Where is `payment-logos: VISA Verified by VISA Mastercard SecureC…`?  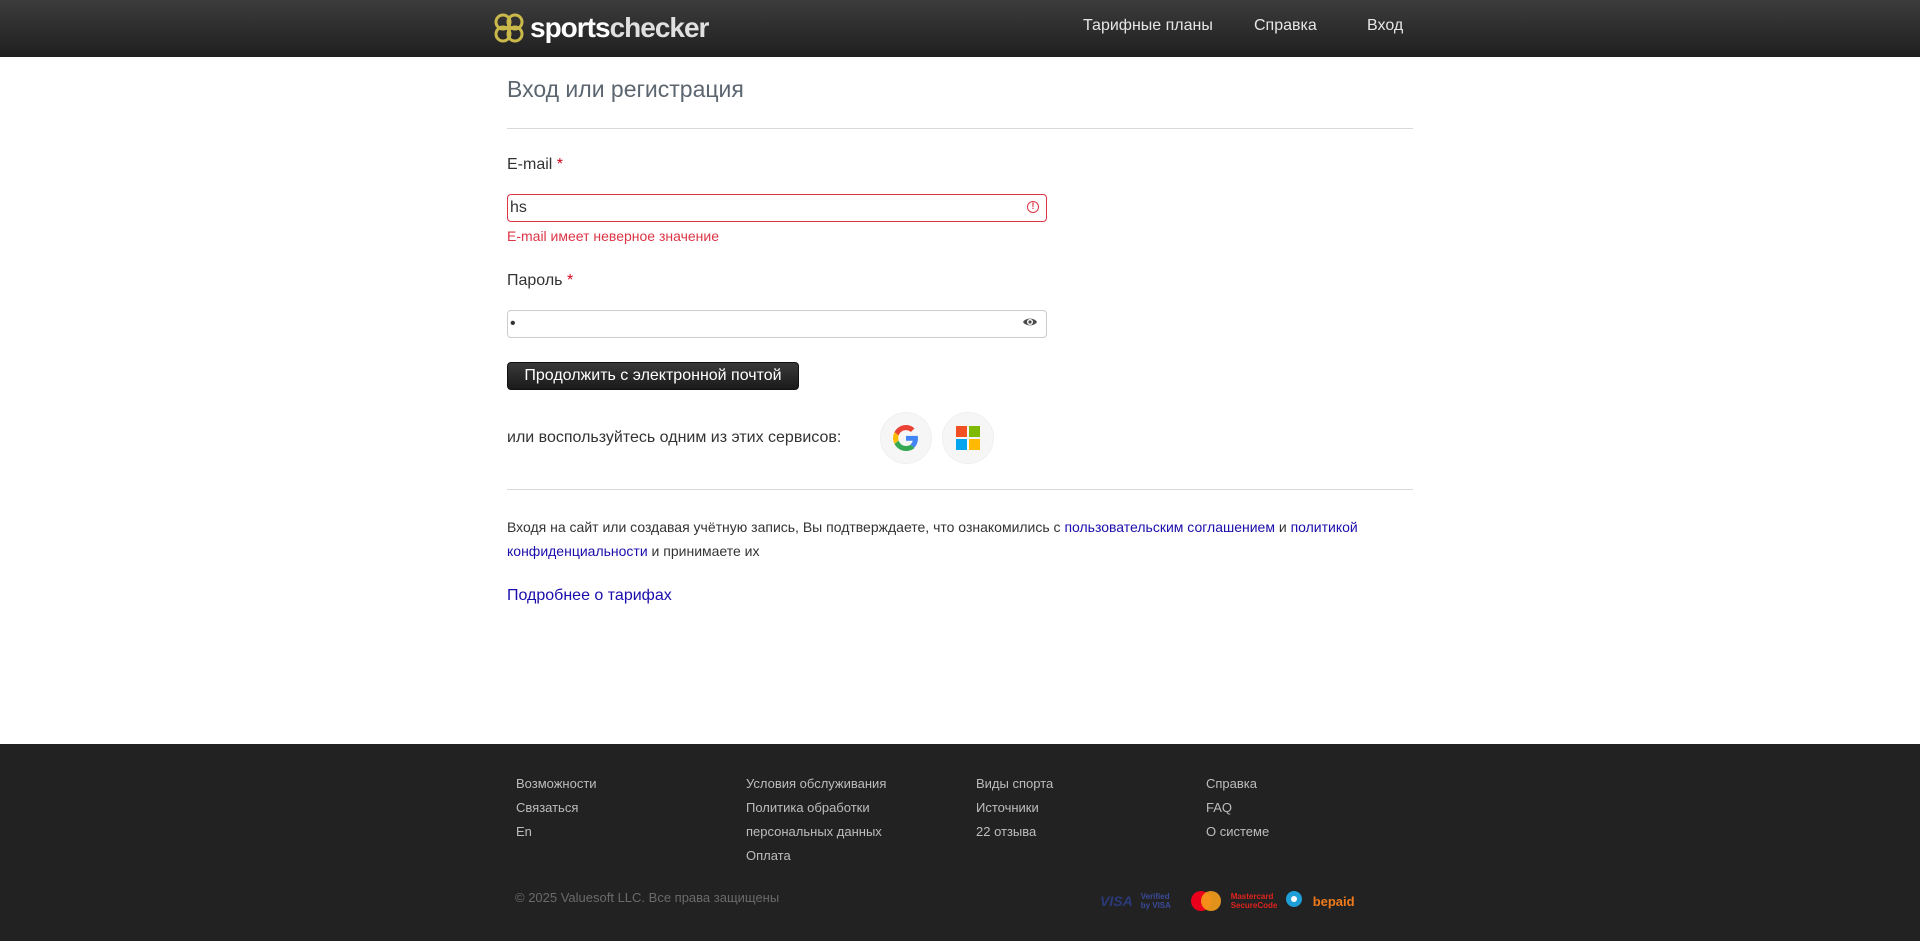
payment-logos: VISA Verified by VISA Mastercard SecureC… is located at coordinates (1227, 901).